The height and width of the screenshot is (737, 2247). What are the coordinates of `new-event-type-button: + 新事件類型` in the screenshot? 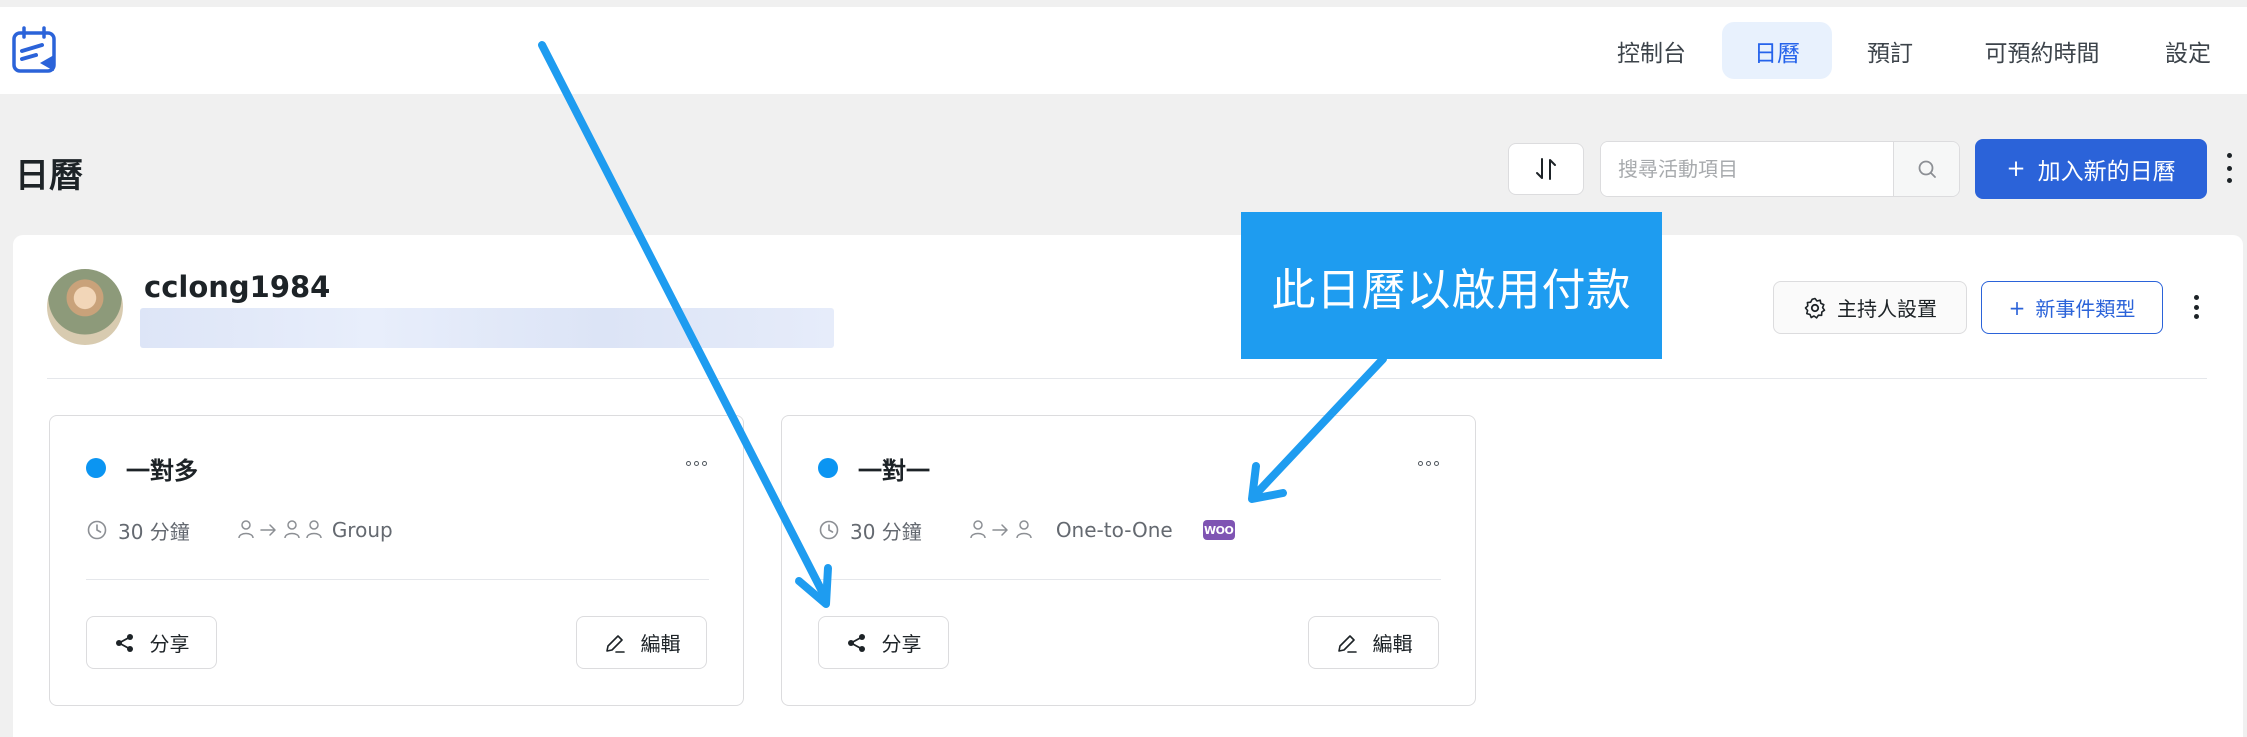 It's located at (2072, 307).